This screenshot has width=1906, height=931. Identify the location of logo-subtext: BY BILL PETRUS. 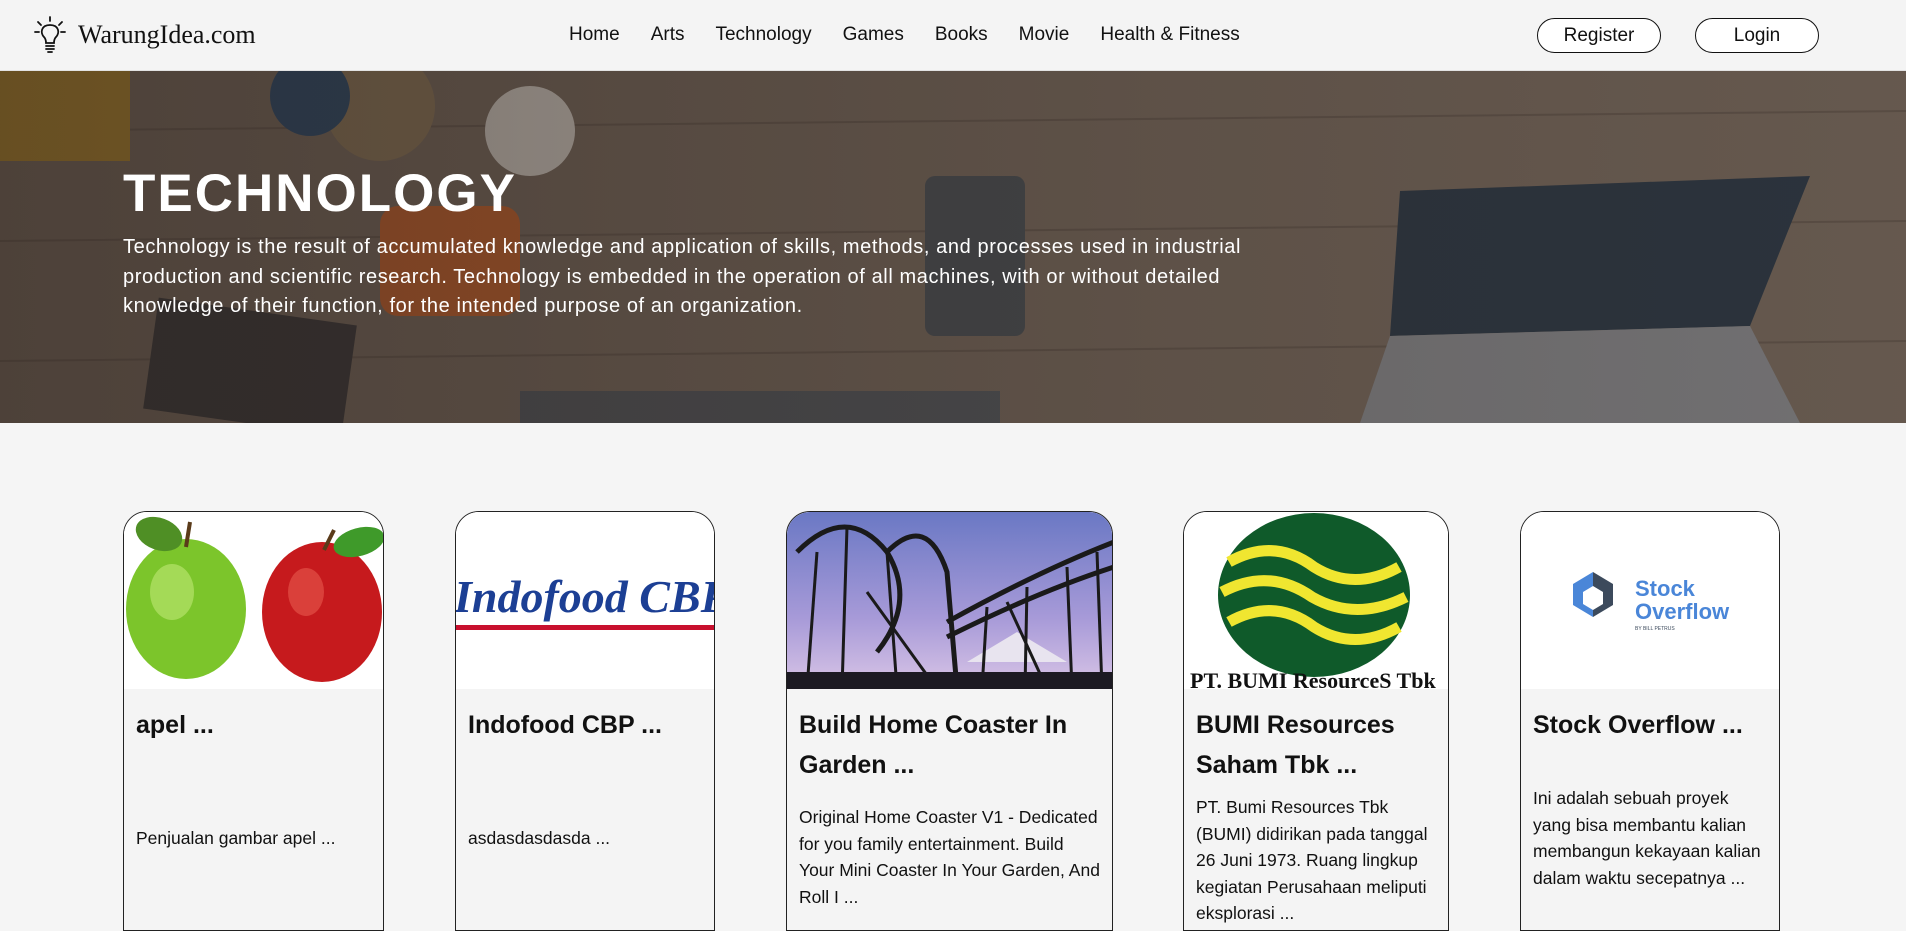
(1655, 629).